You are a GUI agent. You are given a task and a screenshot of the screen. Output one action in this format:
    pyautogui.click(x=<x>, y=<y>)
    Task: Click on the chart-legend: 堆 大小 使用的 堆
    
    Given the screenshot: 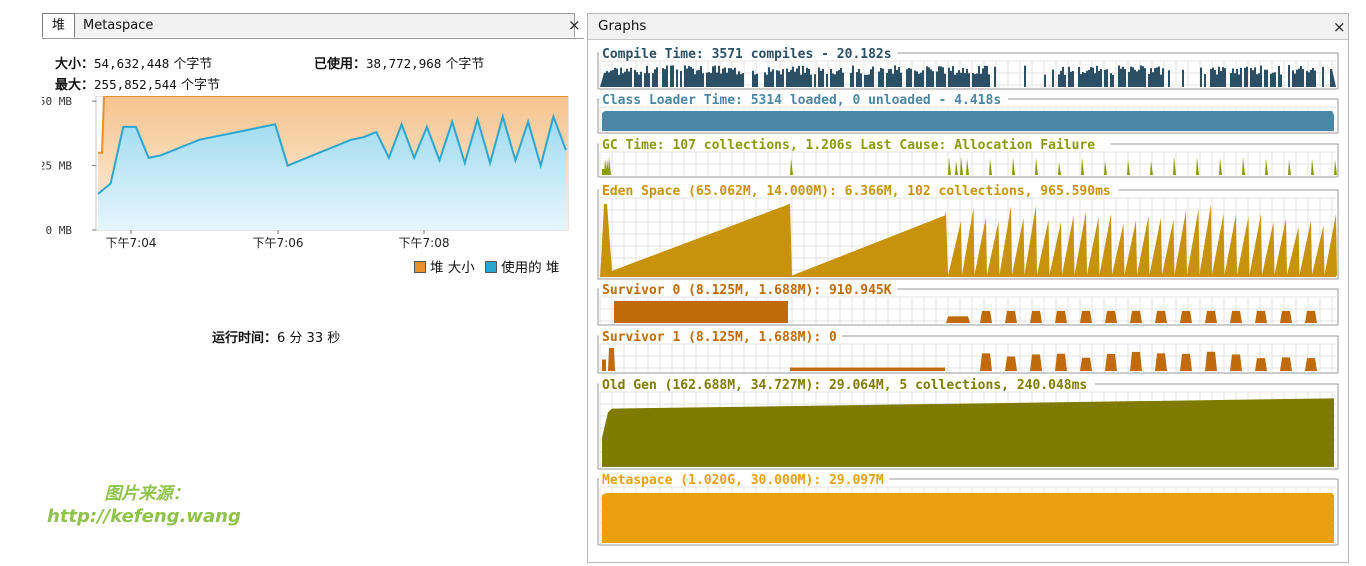 What is the action you would take?
    pyautogui.click(x=486, y=266)
    